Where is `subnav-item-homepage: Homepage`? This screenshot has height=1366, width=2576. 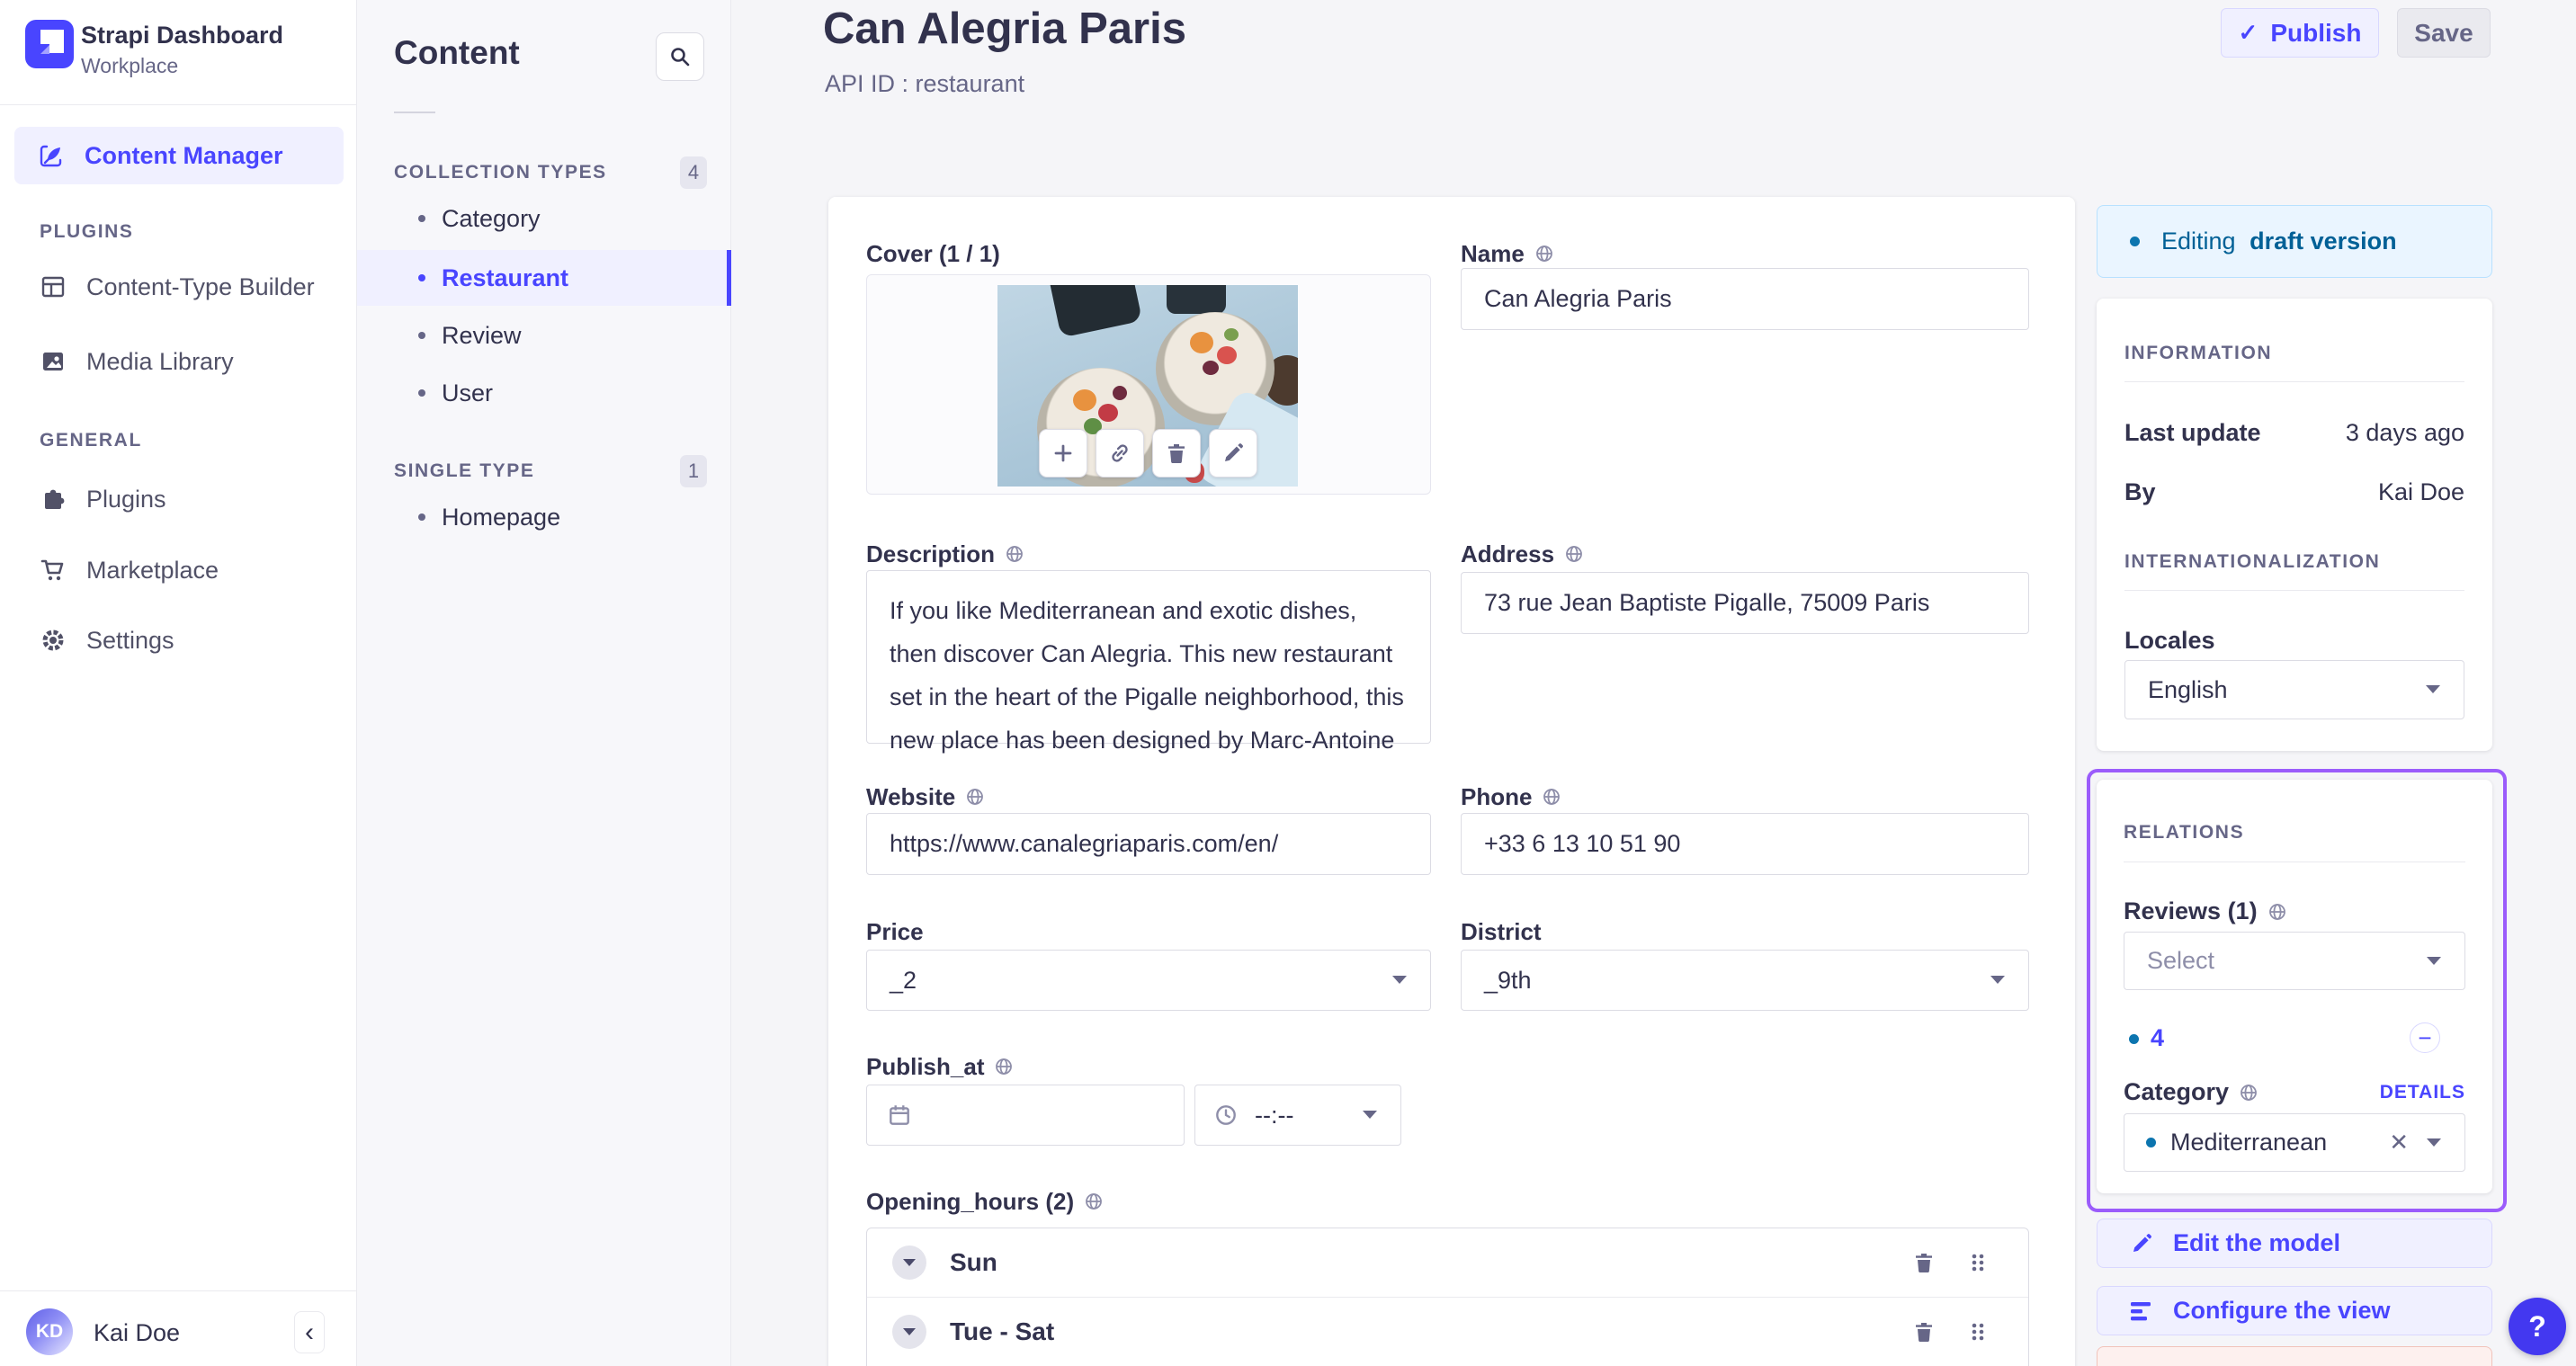
subnav-item-homepage: Homepage is located at coordinates (544, 517).